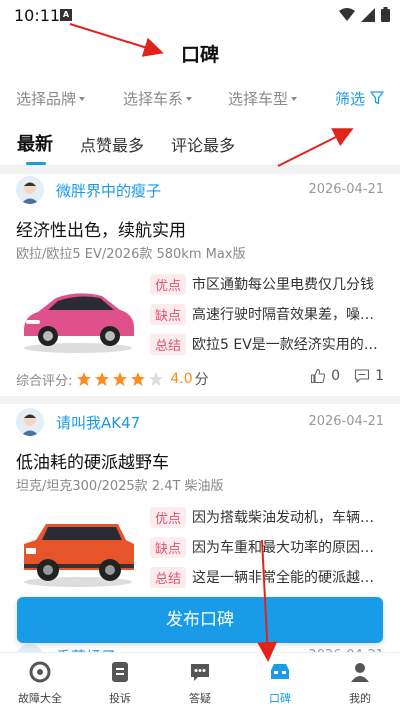  I want to click on rating-unit: 分, so click(201, 380).